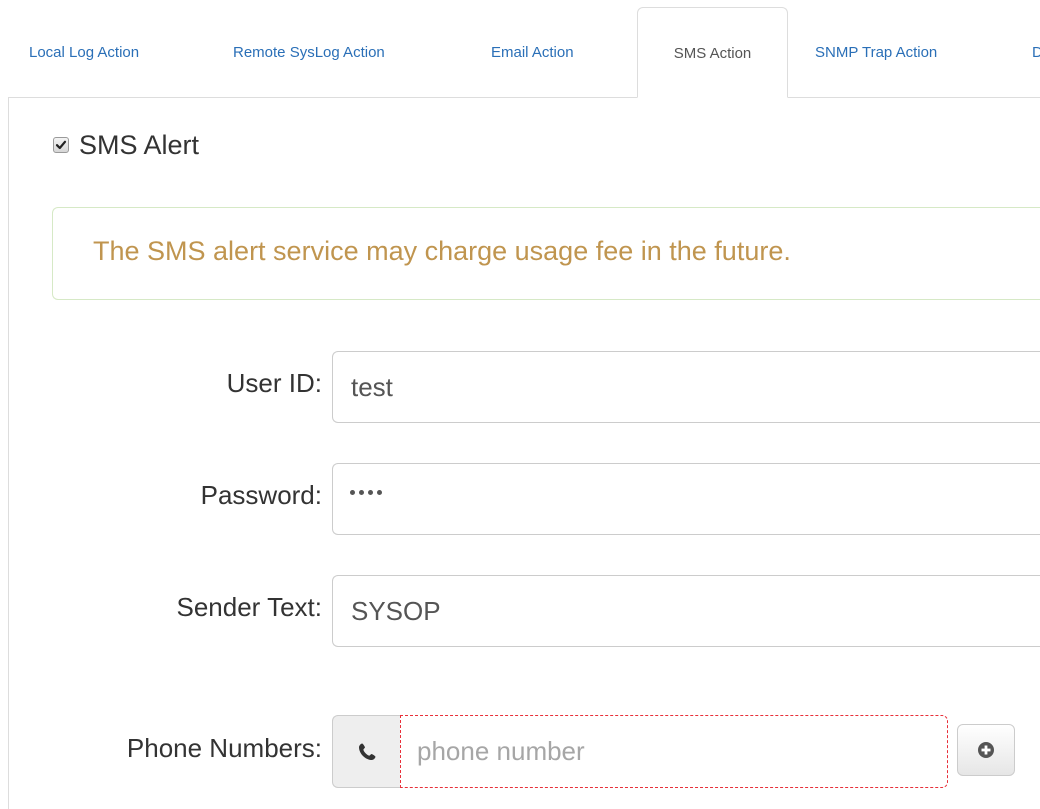 The image size is (1040, 809). I want to click on password-input, so click(686, 499).